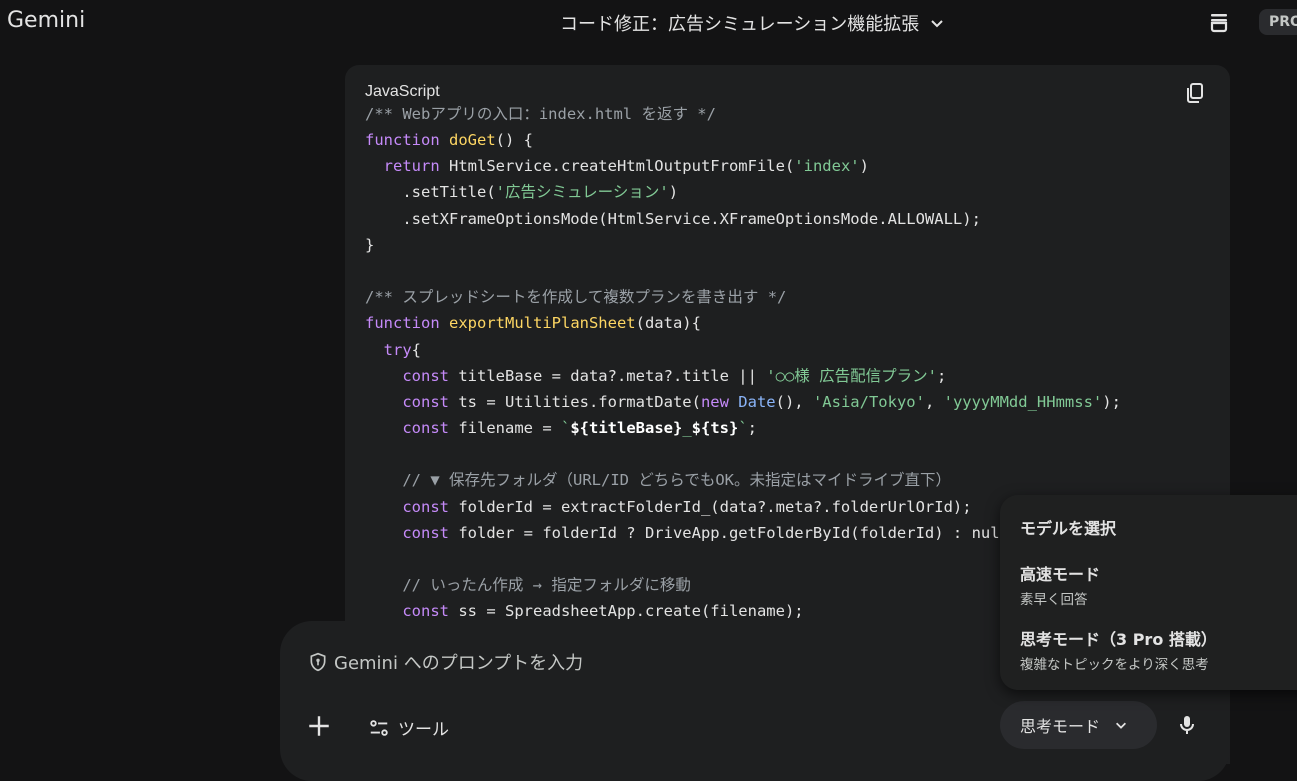 The image size is (1297, 781). What do you see at coordinates (797, 245) in the screenshot?
I see `code-line: }` at bounding box center [797, 245].